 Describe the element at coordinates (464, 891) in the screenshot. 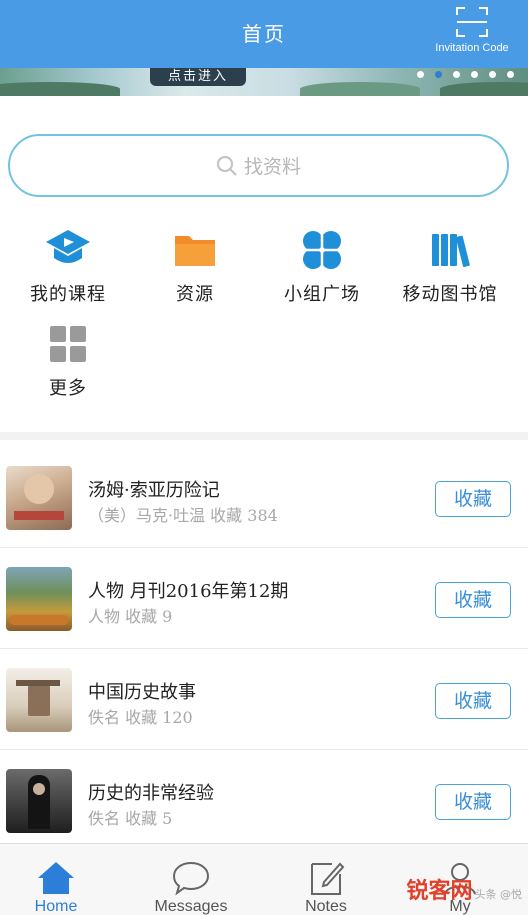

I see `watermark-logo: 锐客网 头条 @悦` at that location.